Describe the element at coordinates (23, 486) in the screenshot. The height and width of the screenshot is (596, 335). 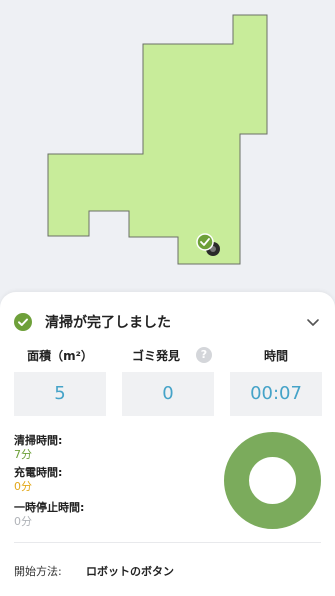
I see `charging-time-value: 0分` at that location.